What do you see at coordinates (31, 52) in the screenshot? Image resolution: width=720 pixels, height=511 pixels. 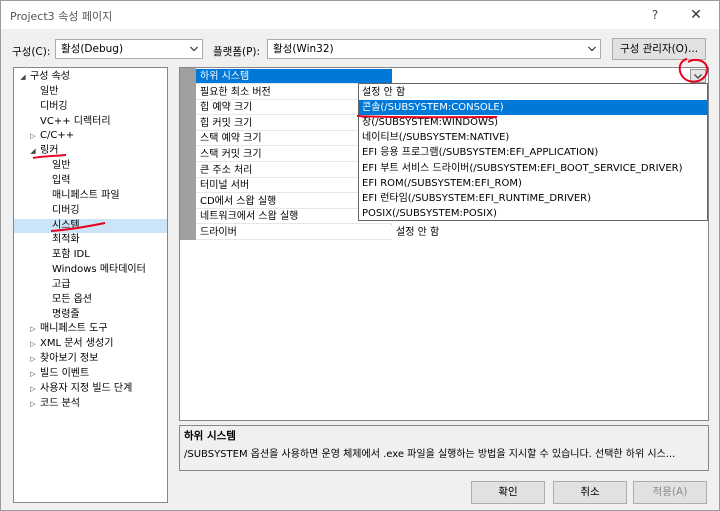 I see `configuration-label: 구성(C):` at bounding box center [31, 52].